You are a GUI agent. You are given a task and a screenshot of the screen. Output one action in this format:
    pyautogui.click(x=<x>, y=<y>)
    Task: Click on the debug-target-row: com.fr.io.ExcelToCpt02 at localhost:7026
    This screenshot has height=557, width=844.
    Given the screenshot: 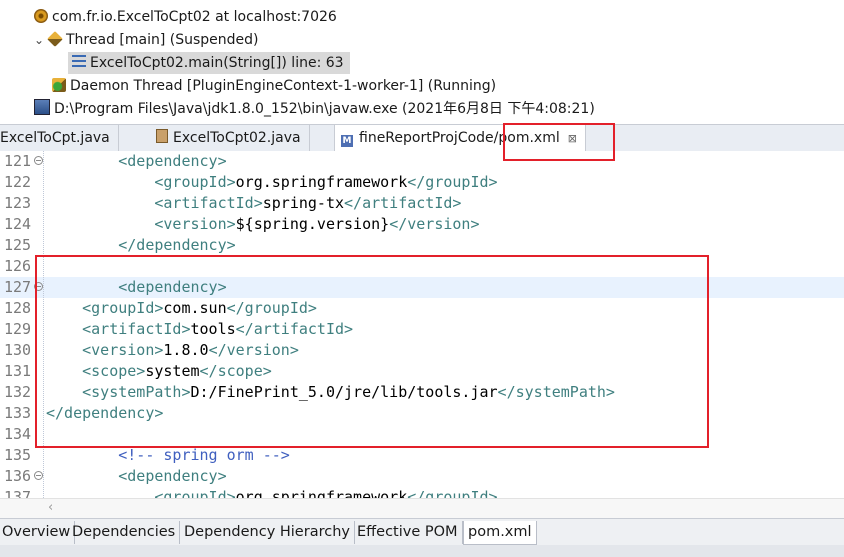 What is the action you would take?
    pyautogui.click(x=185, y=17)
    